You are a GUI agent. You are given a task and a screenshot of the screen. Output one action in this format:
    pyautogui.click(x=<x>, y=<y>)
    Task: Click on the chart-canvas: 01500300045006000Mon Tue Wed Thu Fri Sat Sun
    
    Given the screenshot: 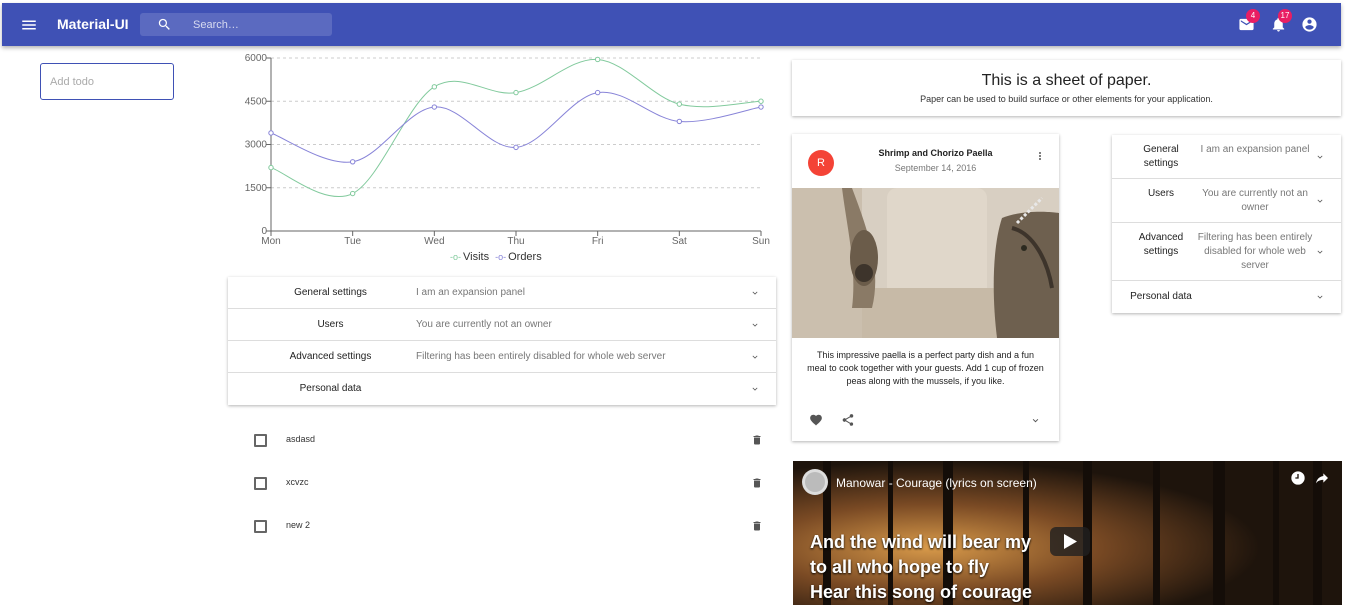 What is the action you would take?
    pyautogui.click(x=507, y=150)
    